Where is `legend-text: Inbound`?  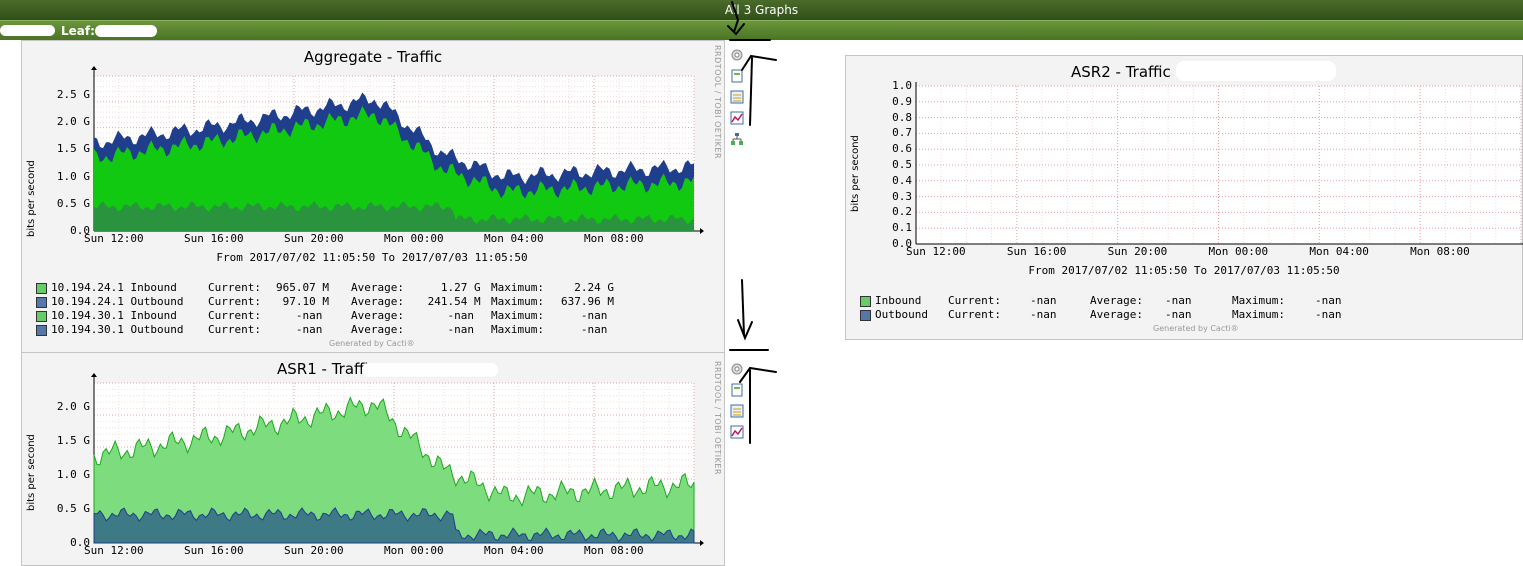
legend-text: Inbound is located at coordinates (901, 300).